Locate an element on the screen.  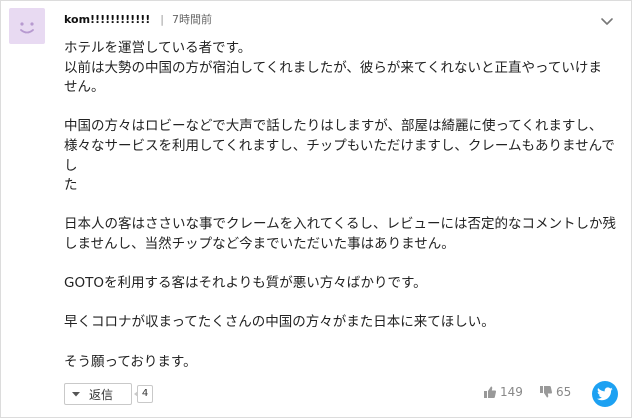
thumbs-down-icon is located at coordinates (546, 392).